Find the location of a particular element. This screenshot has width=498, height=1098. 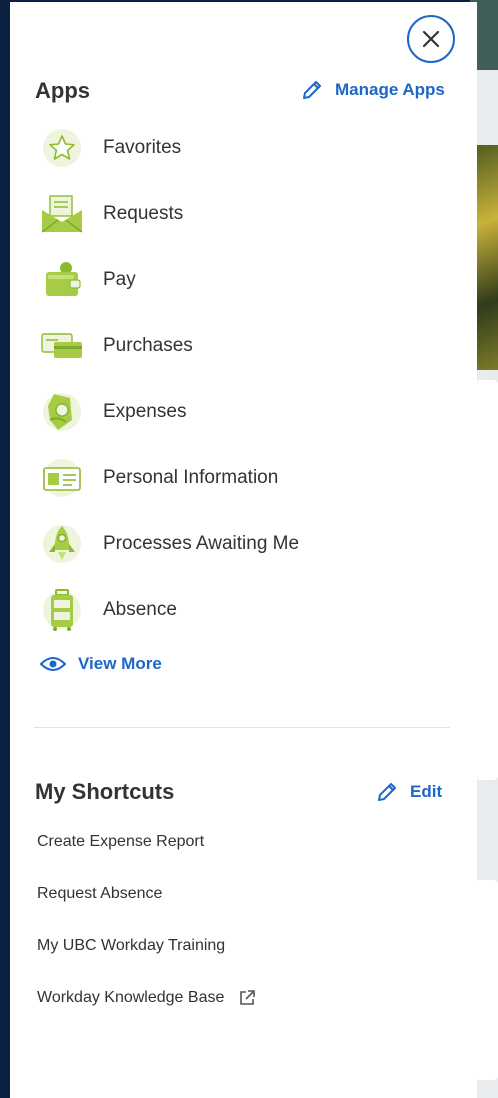

shortcut-workday-knowledge-base: Workday Knowledge Base is located at coordinates (146, 998).